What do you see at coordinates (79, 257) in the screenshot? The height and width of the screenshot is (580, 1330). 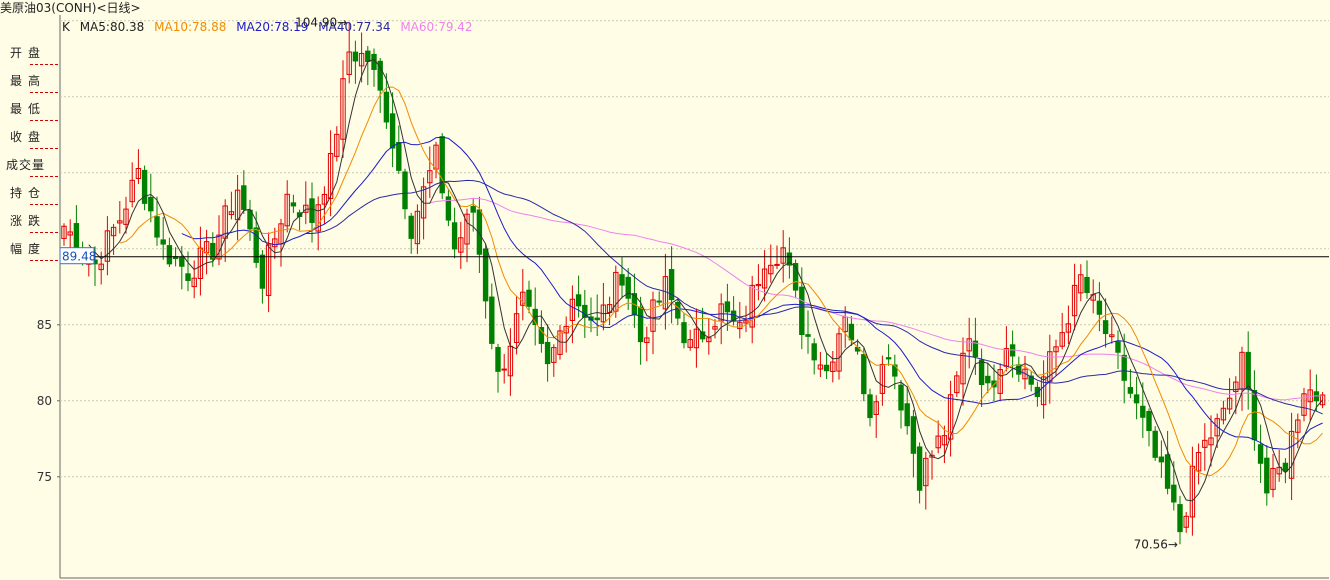 I see `crosshair-value-label: 89.48` at bounding box center [79, 257].